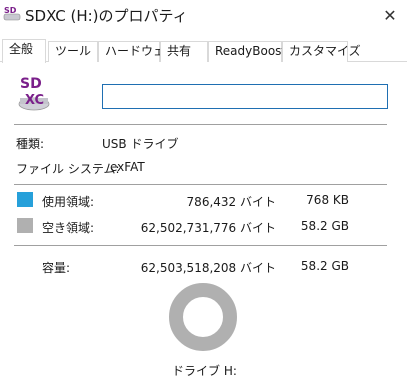 This screenshot has height=382, width=407. I want to click on type-label: 種類:, so click(30, 144).